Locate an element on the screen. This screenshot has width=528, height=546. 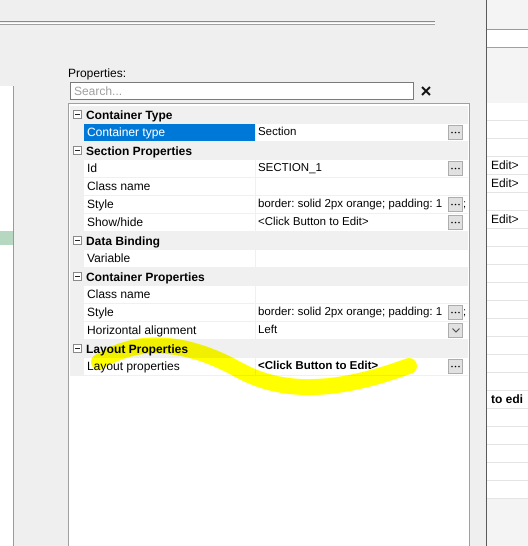
property-row: Horizontal alignment Left is located at coordinates (276, 330).